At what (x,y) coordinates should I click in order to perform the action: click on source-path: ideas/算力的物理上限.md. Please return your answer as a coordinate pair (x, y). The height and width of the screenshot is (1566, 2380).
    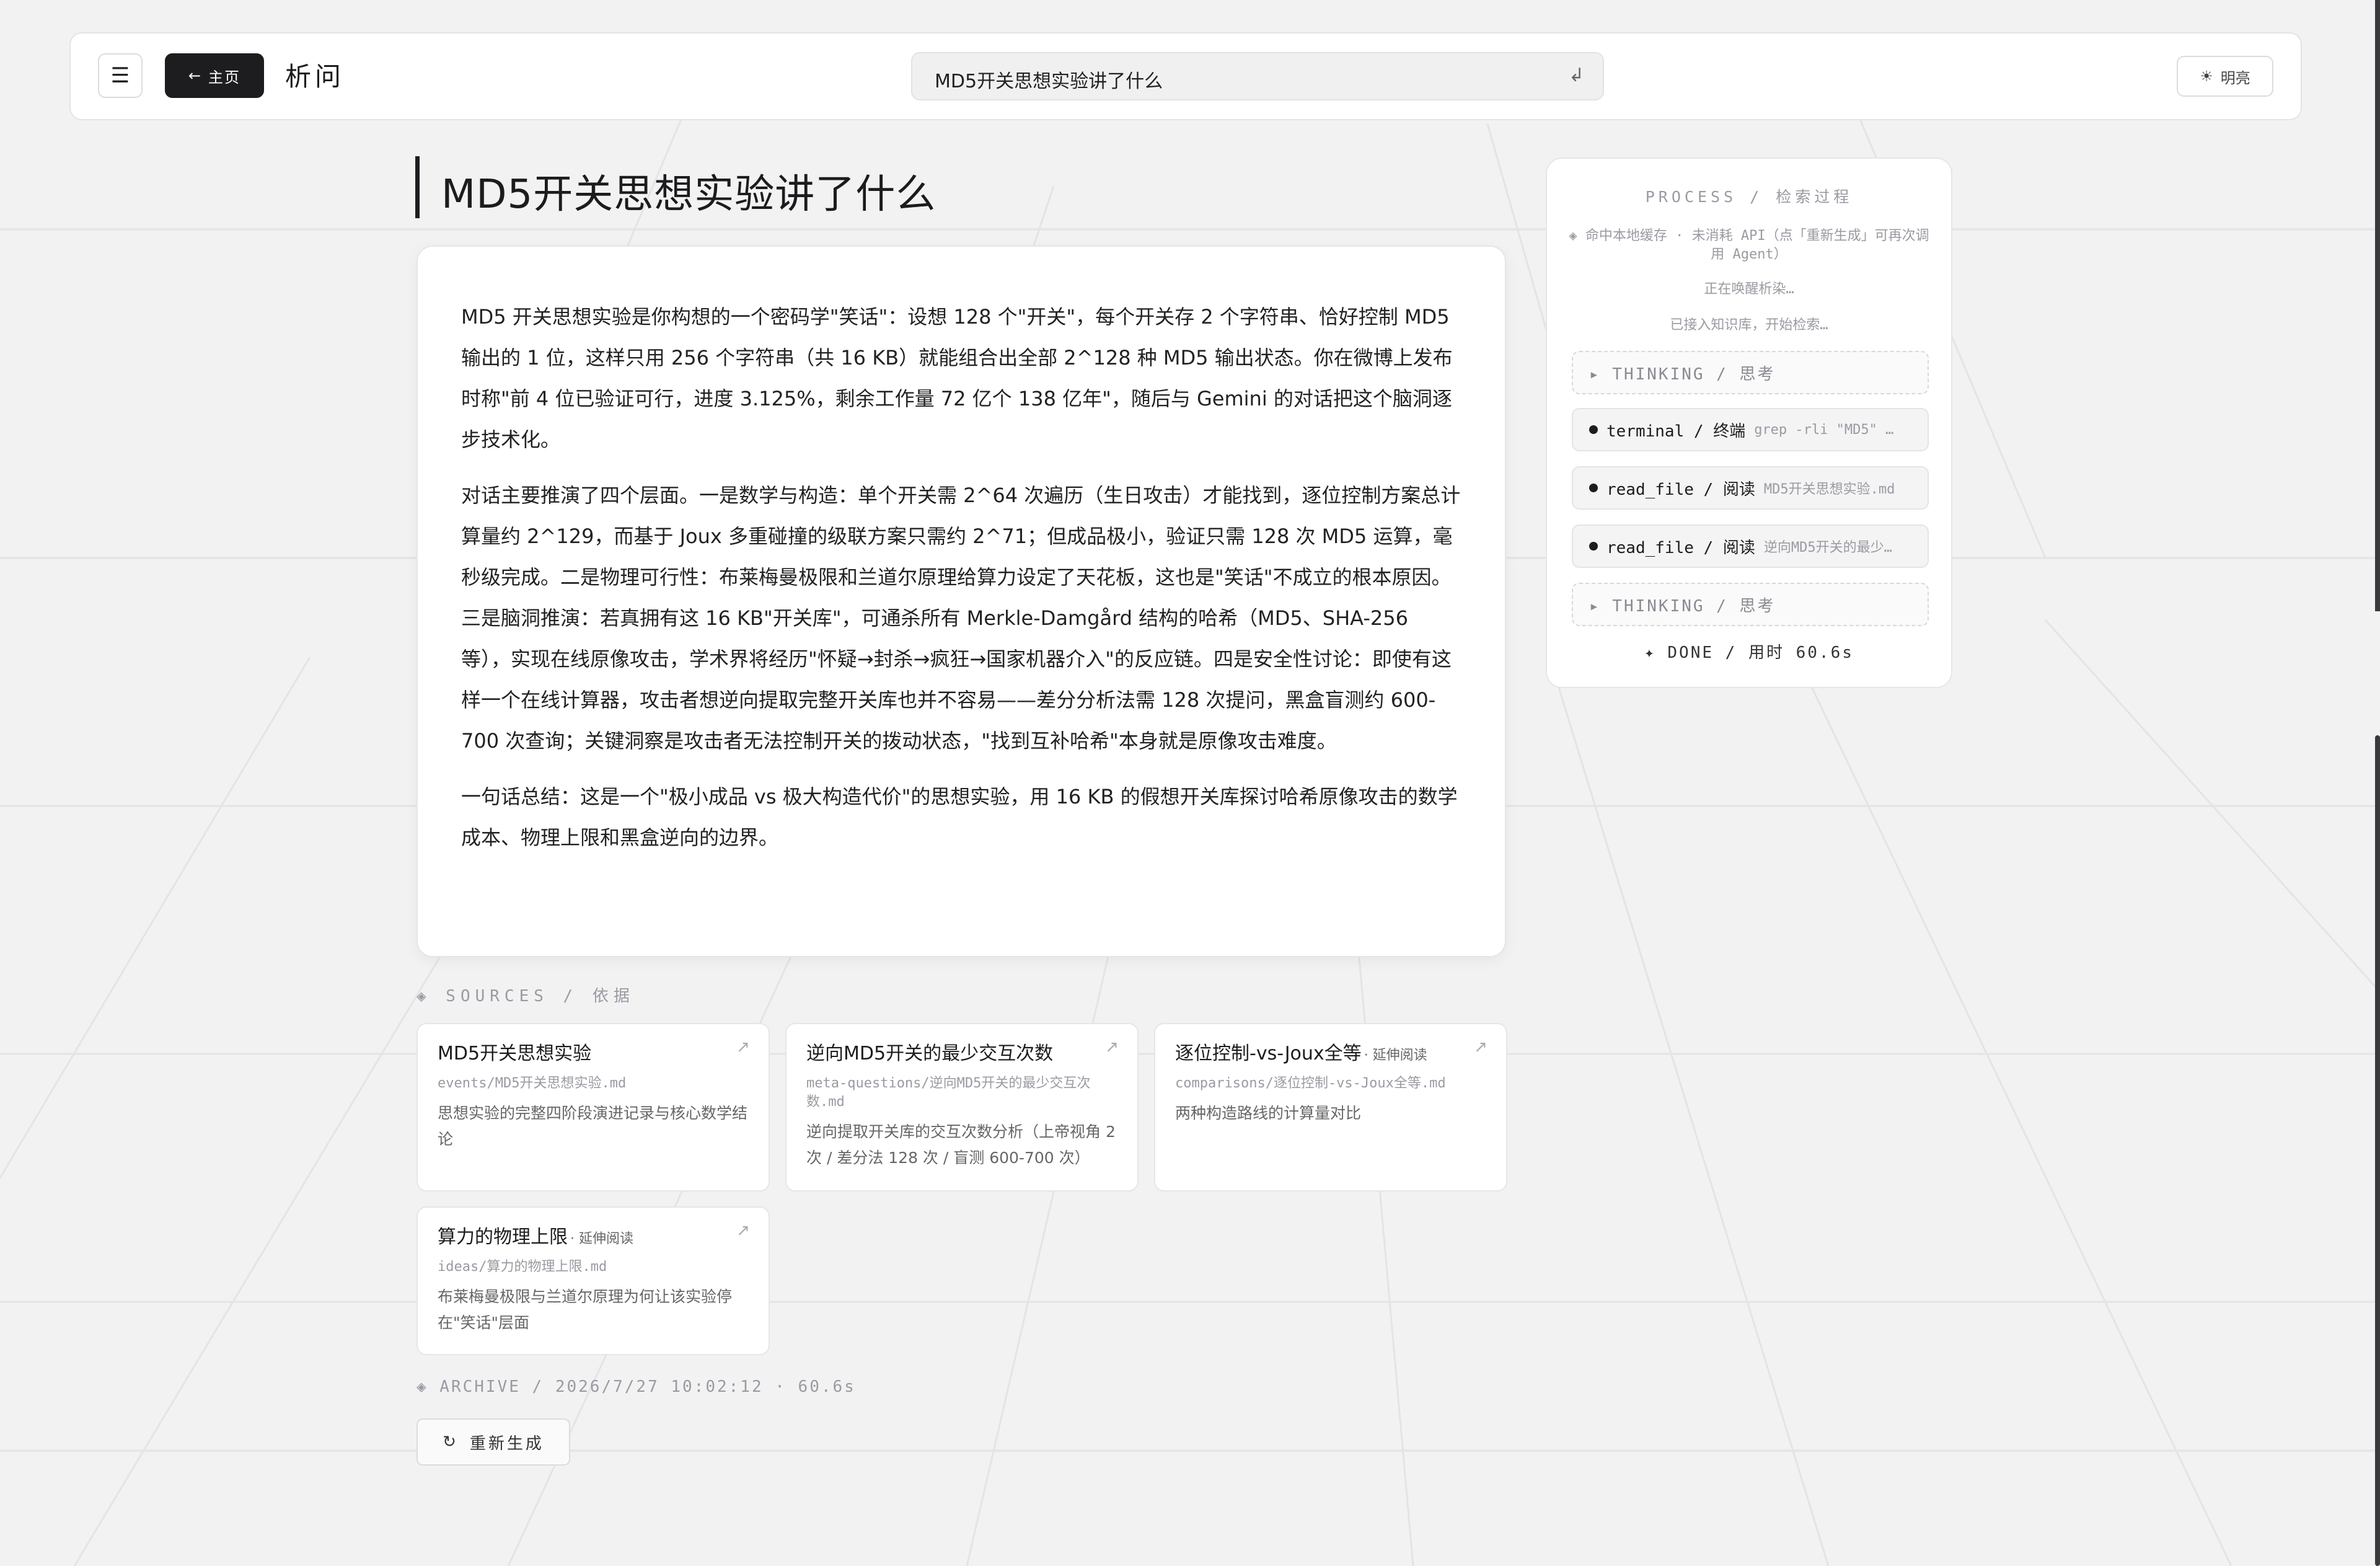
    Looking at the image, I should click on (522, 1267).